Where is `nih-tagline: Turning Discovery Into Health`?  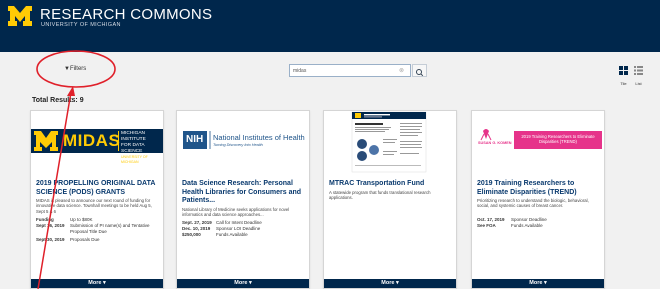 nih-tagline: Turning Discovery Into Health is located at coordinates (238, 145).